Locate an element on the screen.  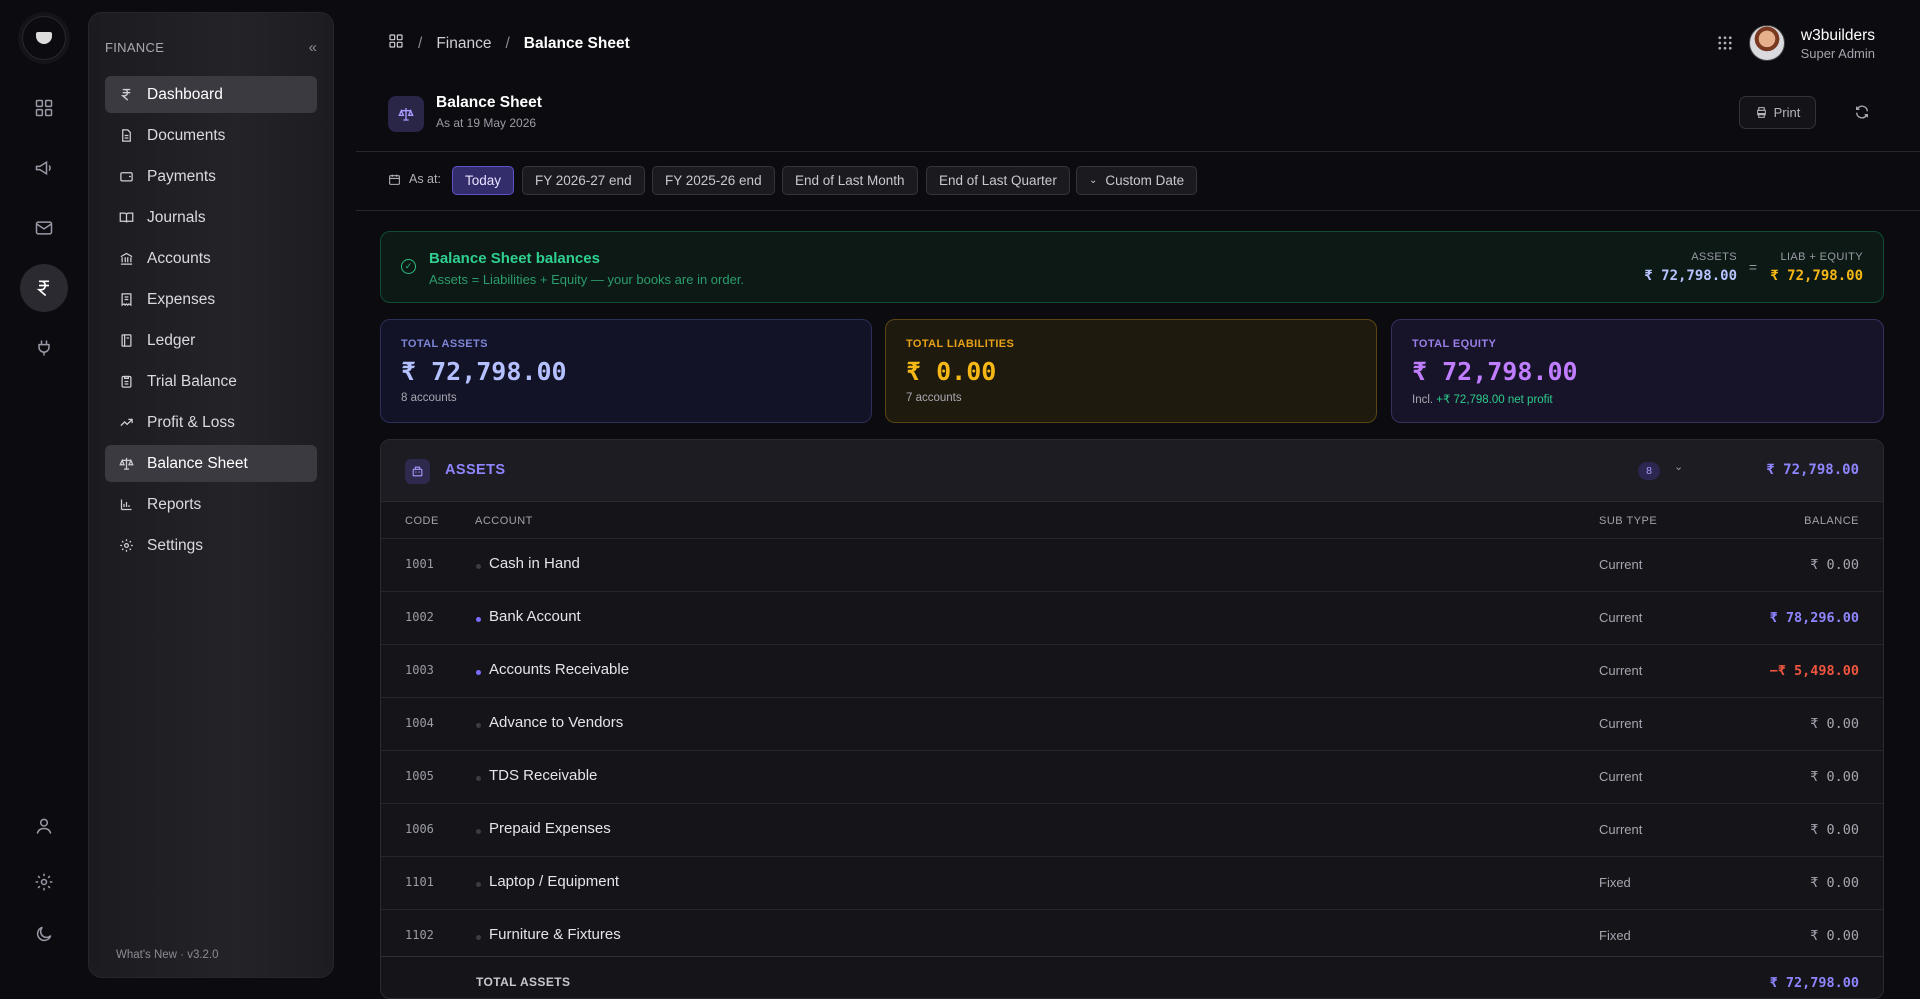
account-name: Laptop / Equipment is located at coordinates (554, 881).